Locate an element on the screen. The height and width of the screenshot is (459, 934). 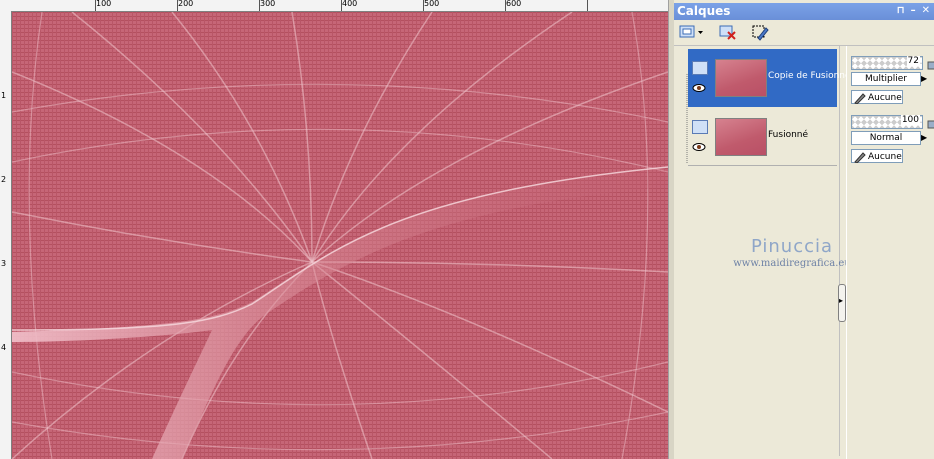
layer-name: Copie de Fusionné is located at coordinates (809, 76).